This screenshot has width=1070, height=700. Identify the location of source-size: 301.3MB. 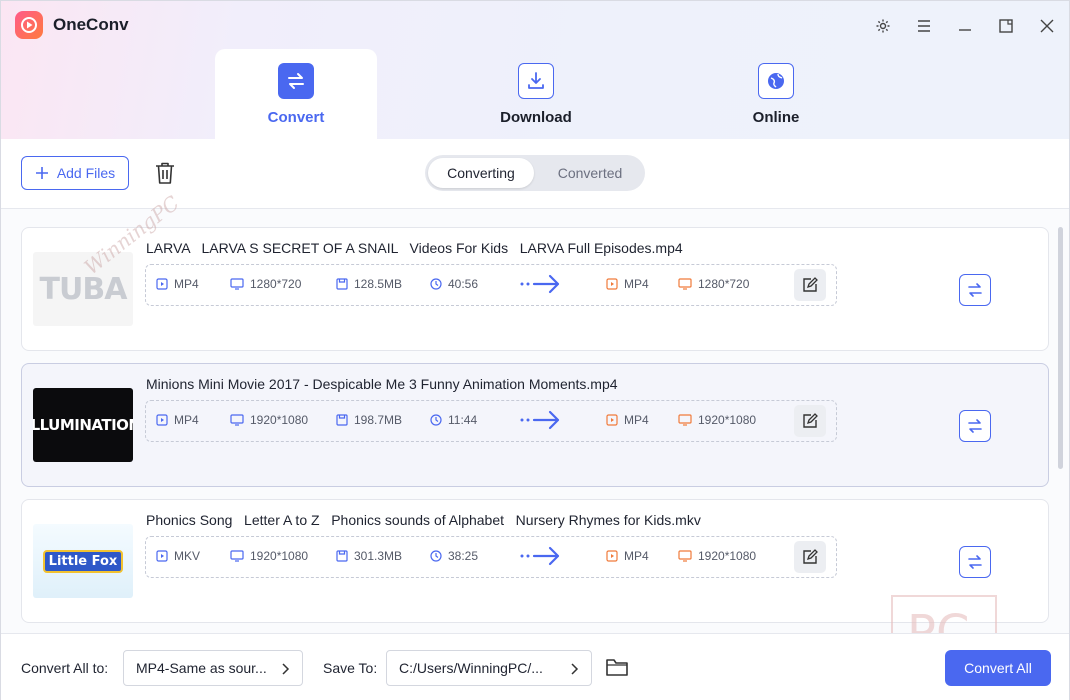
(369, 556).